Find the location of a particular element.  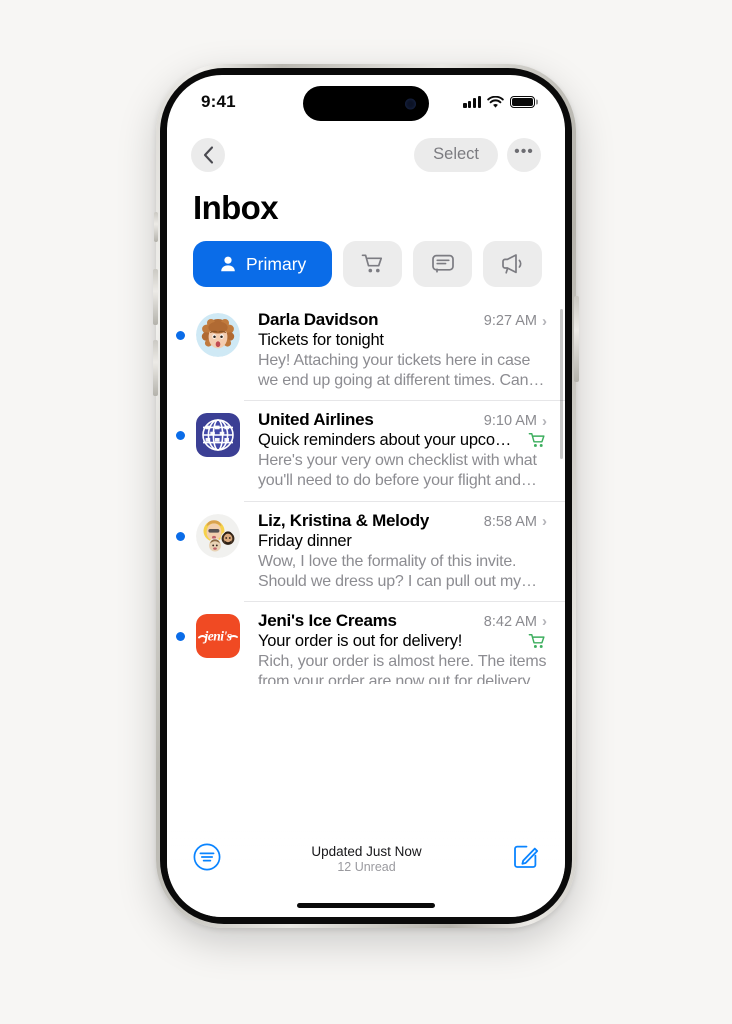

tab-shopping is located at coordinates (373, 264).